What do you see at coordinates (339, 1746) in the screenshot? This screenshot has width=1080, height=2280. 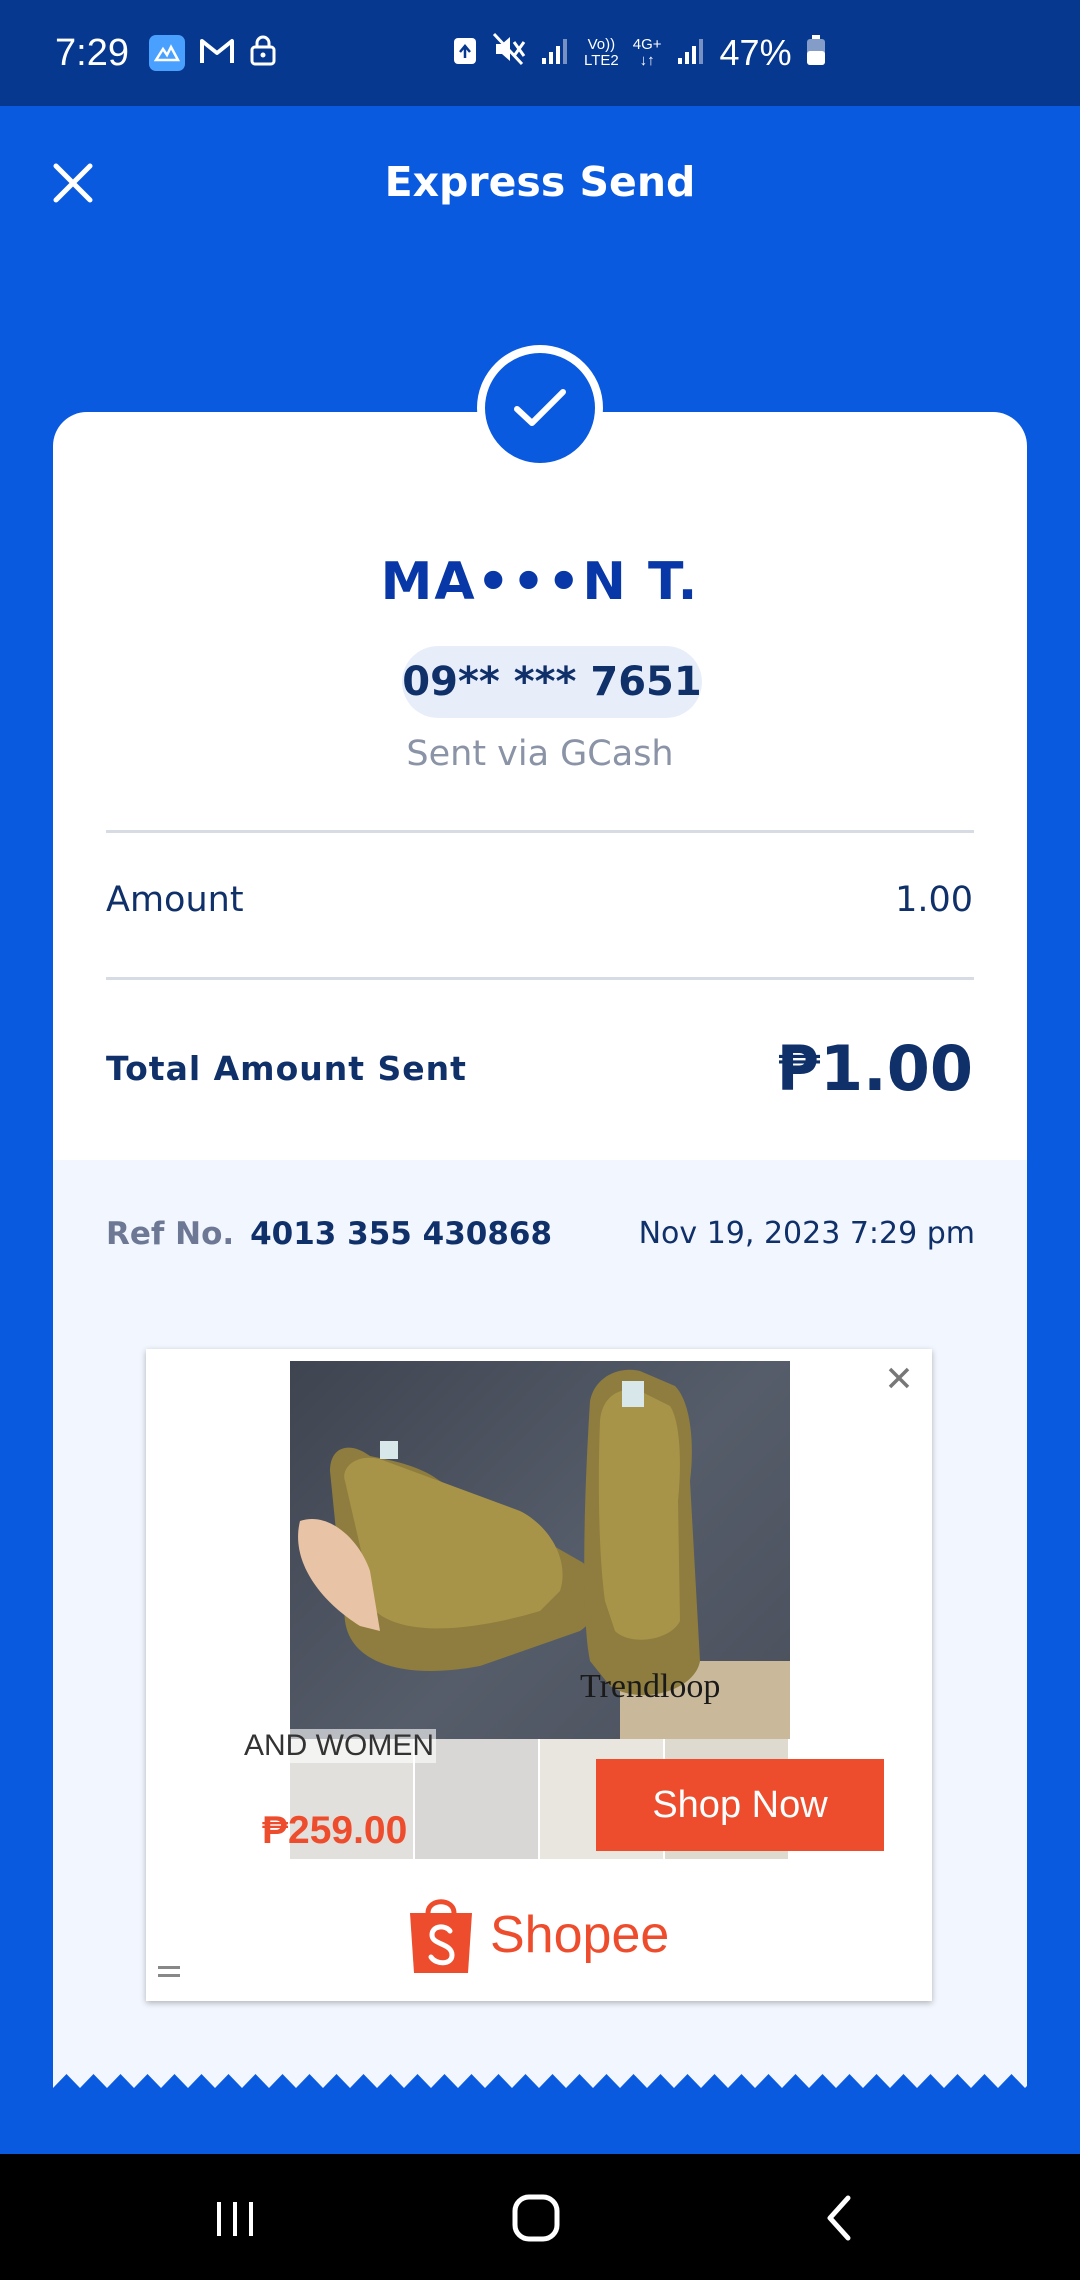 I see `ad-caption: AND WOMEN` at bounding box center [339, 1746].